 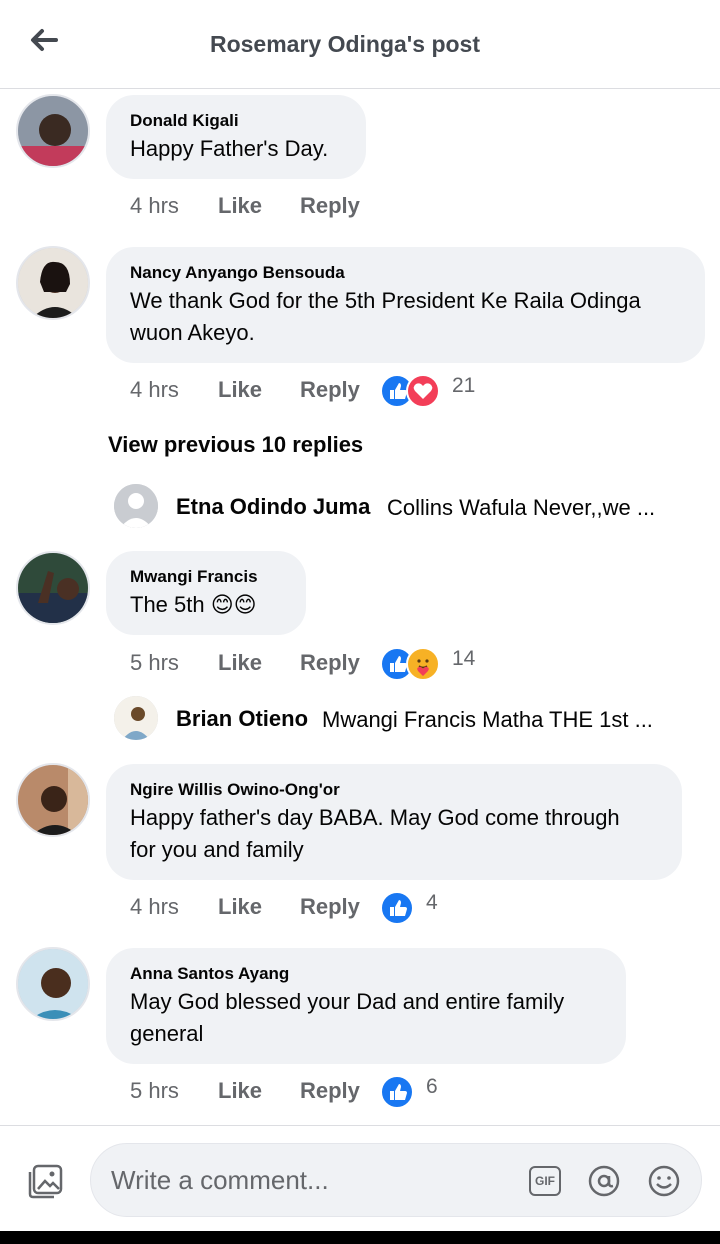 I want to click on view-previous-replies-link: View previous 10 replies, so click(x=235, y=445).